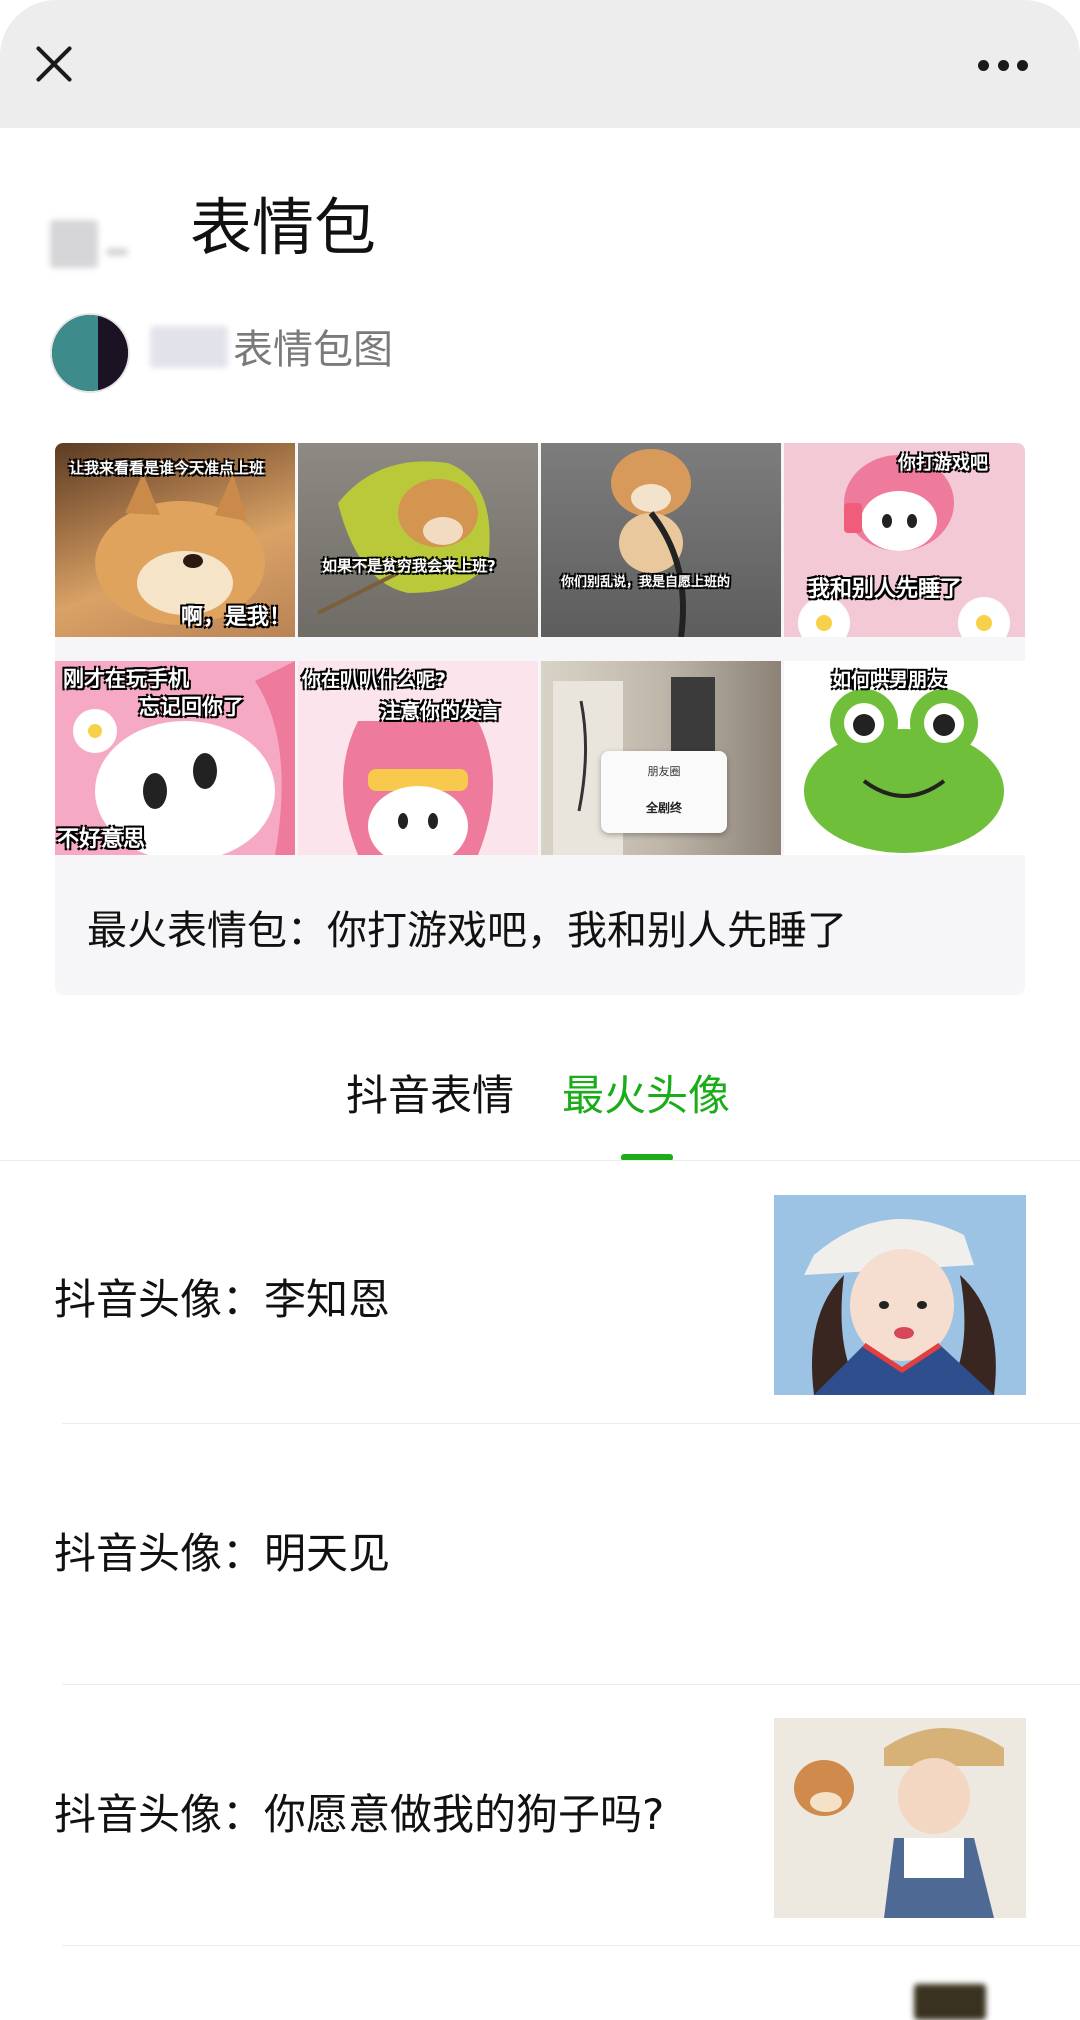  I want to click on dialog-title: 朋友圈, so click(664, 771).